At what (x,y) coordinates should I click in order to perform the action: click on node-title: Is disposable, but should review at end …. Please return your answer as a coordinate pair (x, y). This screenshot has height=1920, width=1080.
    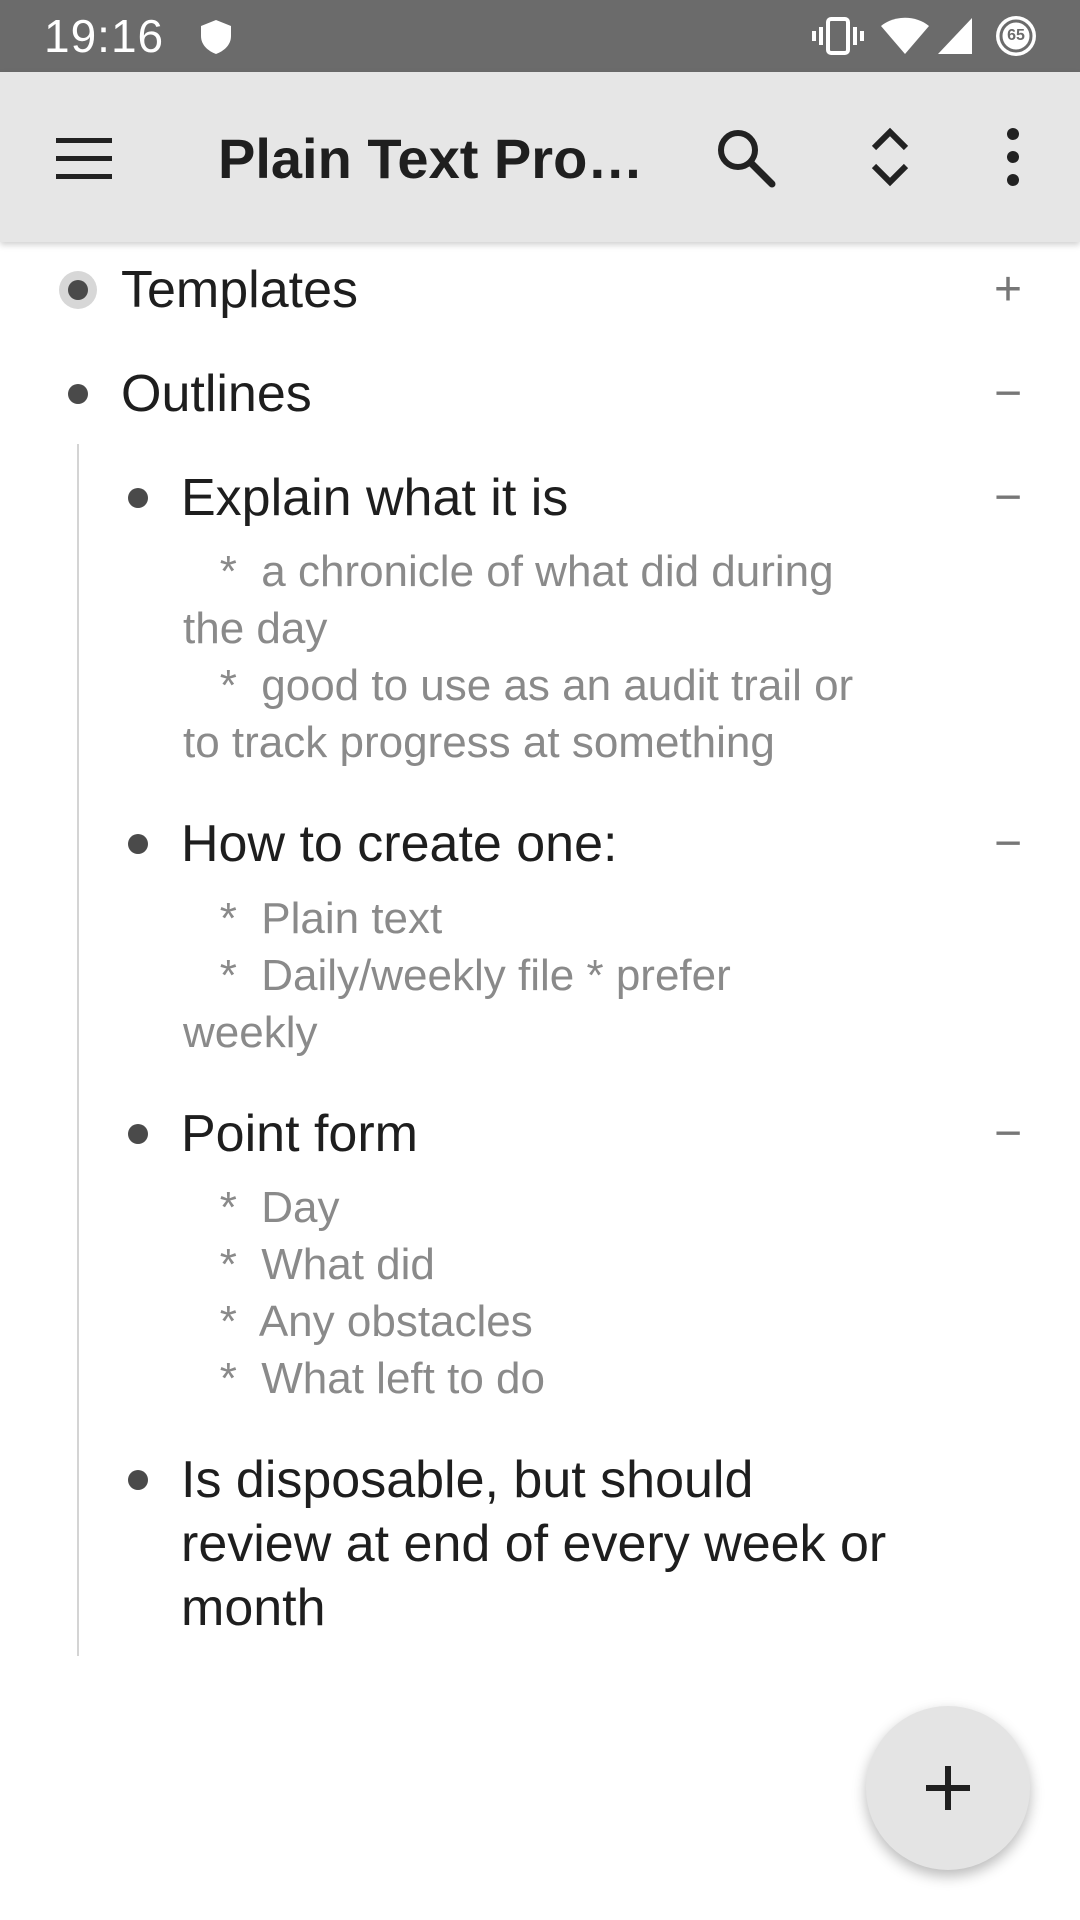
    Looking at the image, I should click on (533, 1544).